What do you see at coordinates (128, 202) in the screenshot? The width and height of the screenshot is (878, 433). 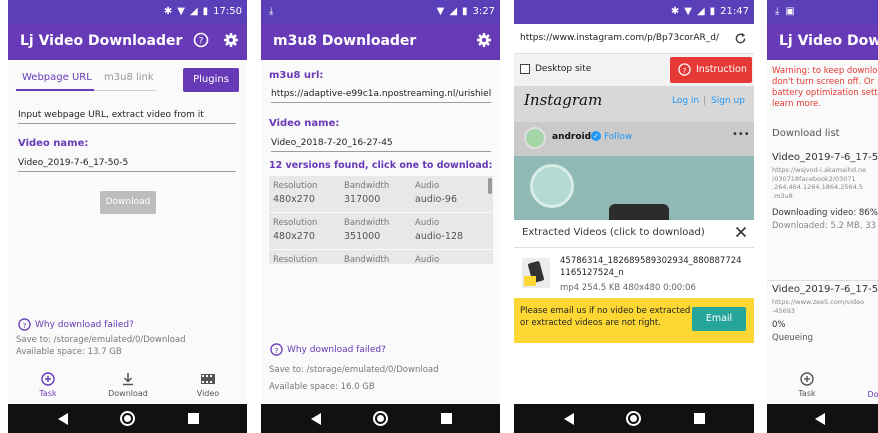 I see `download-button: Download` at bounding box center [128, 202].